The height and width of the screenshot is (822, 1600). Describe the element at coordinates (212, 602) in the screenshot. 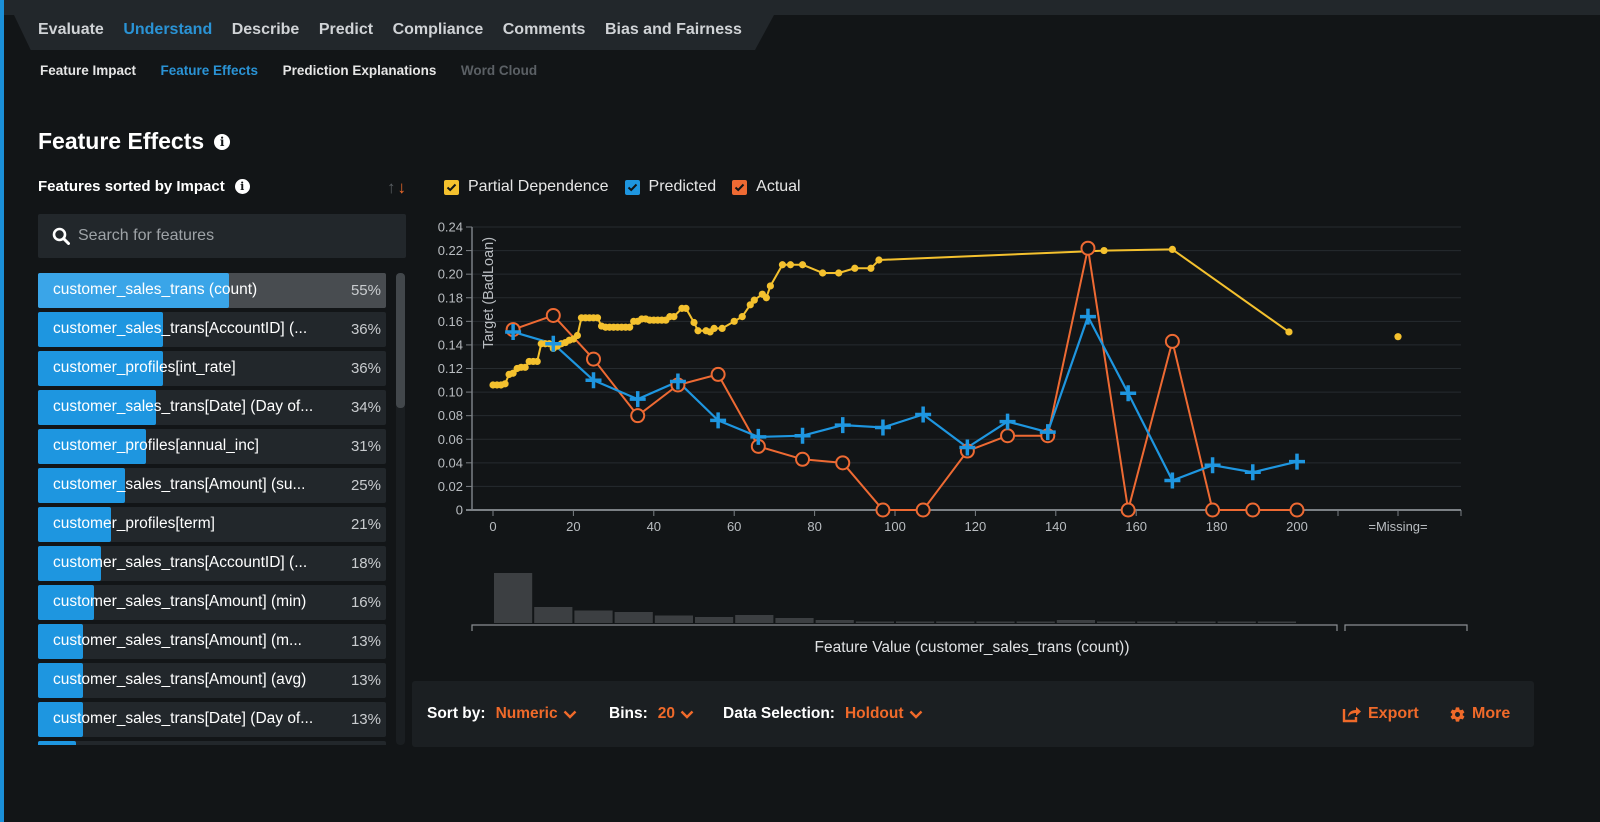

I see `feature-list-item: customer_sales_trans[Amount] (min) 16%` at that location.